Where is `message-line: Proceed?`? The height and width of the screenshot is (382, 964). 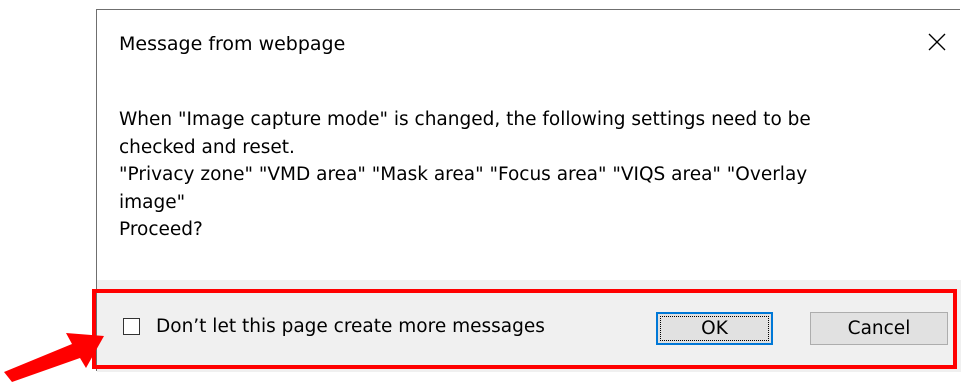 message-line: Proceed? is located at coordinates (161, 229).